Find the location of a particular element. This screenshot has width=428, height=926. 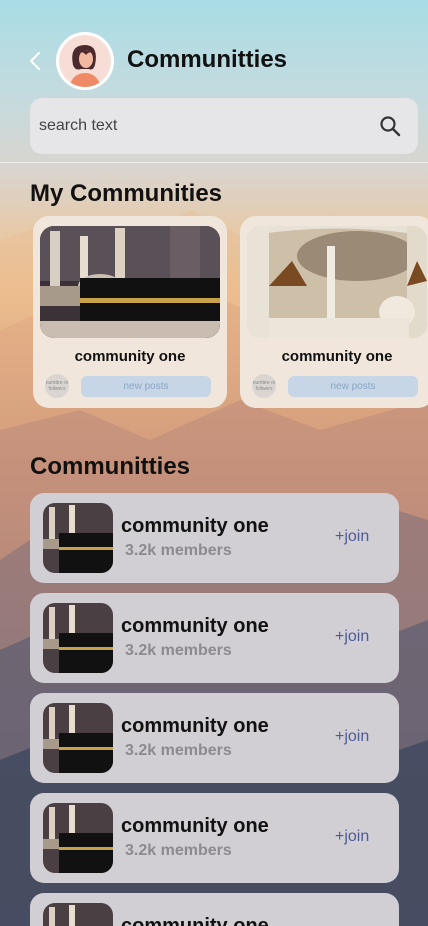

search-input is located at coordinates (199, 126).